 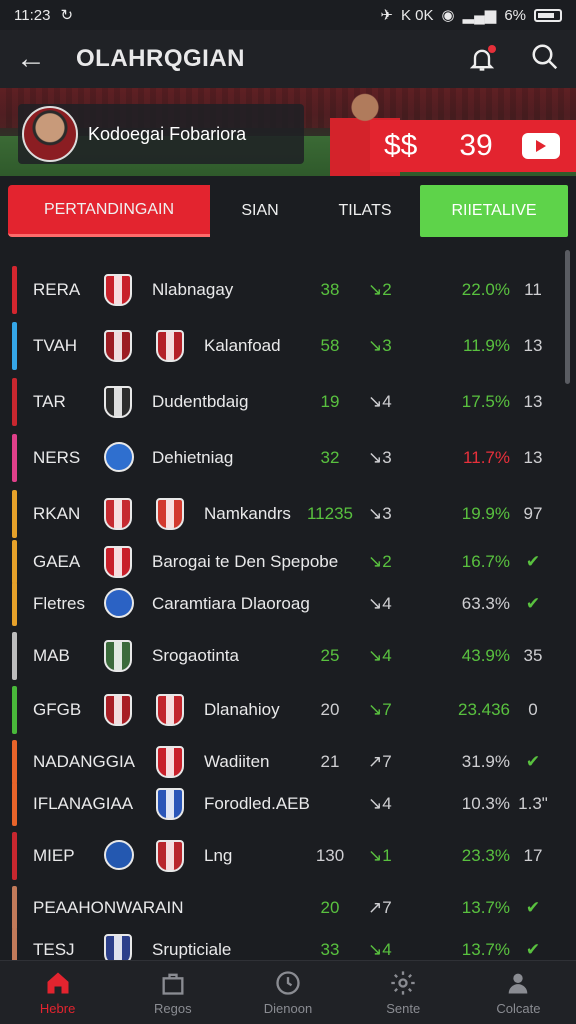 I want to click on match-count: 21, so click(x=330, y=761).